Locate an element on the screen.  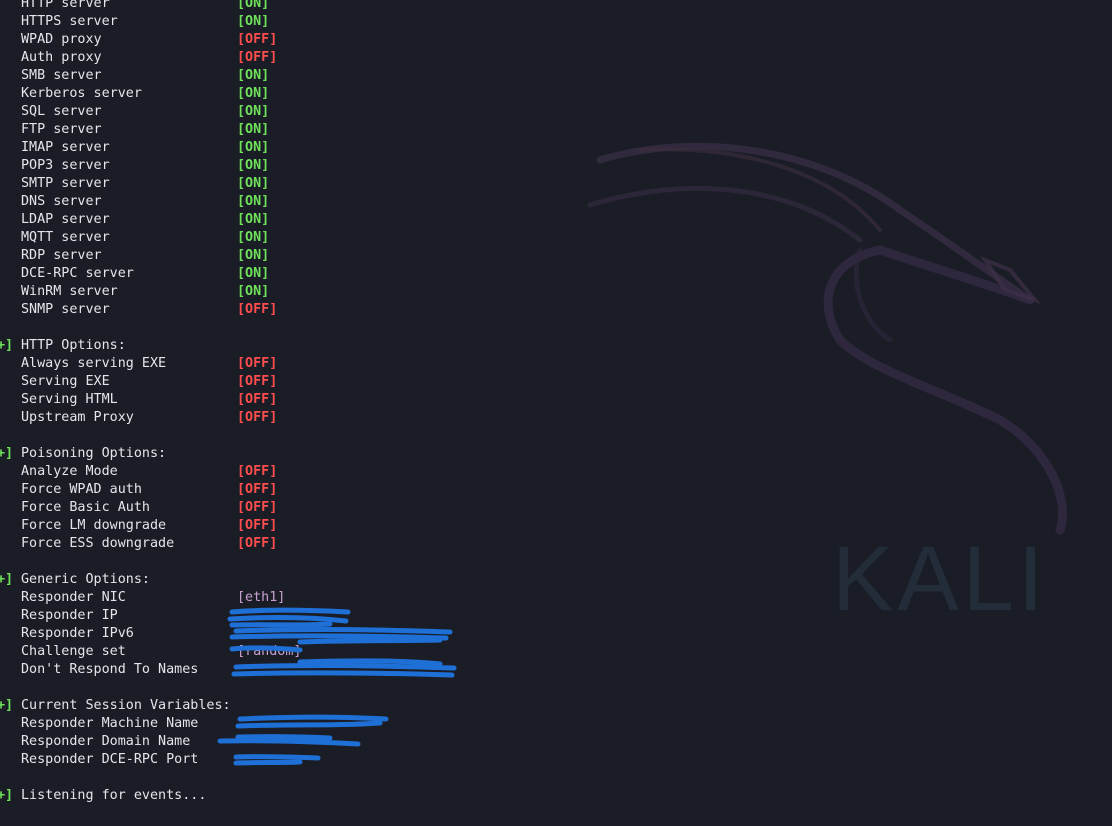
server-label: Kerberos server is located at coordinates (81, 93).